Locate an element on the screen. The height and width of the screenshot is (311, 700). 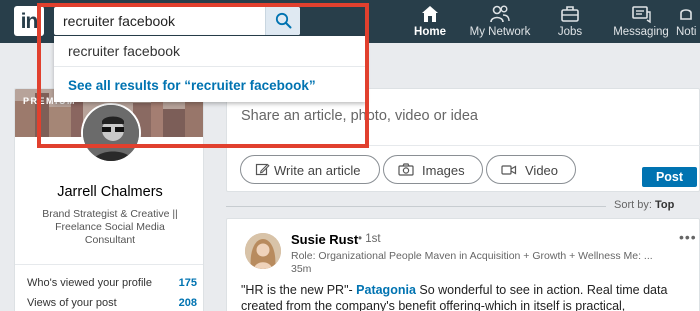
stat-label: Views of your post is located at coordinates (72, 303).